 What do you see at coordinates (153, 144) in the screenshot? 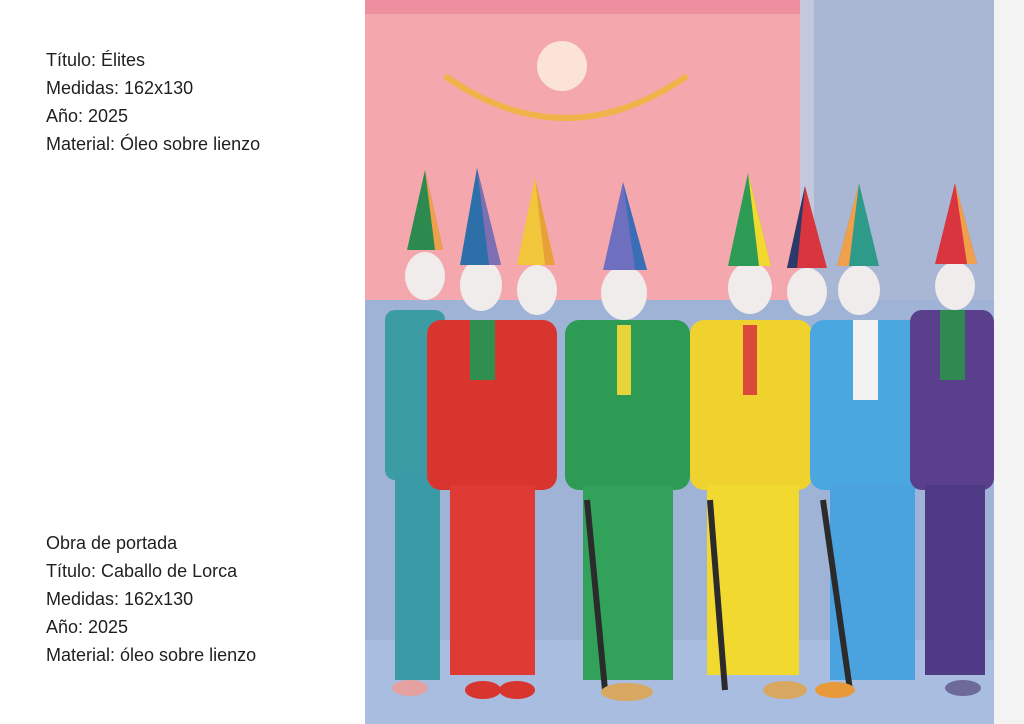
I see `artwork-material: Material: Óleo sobre lienzo` at bounding box center [153, 144].